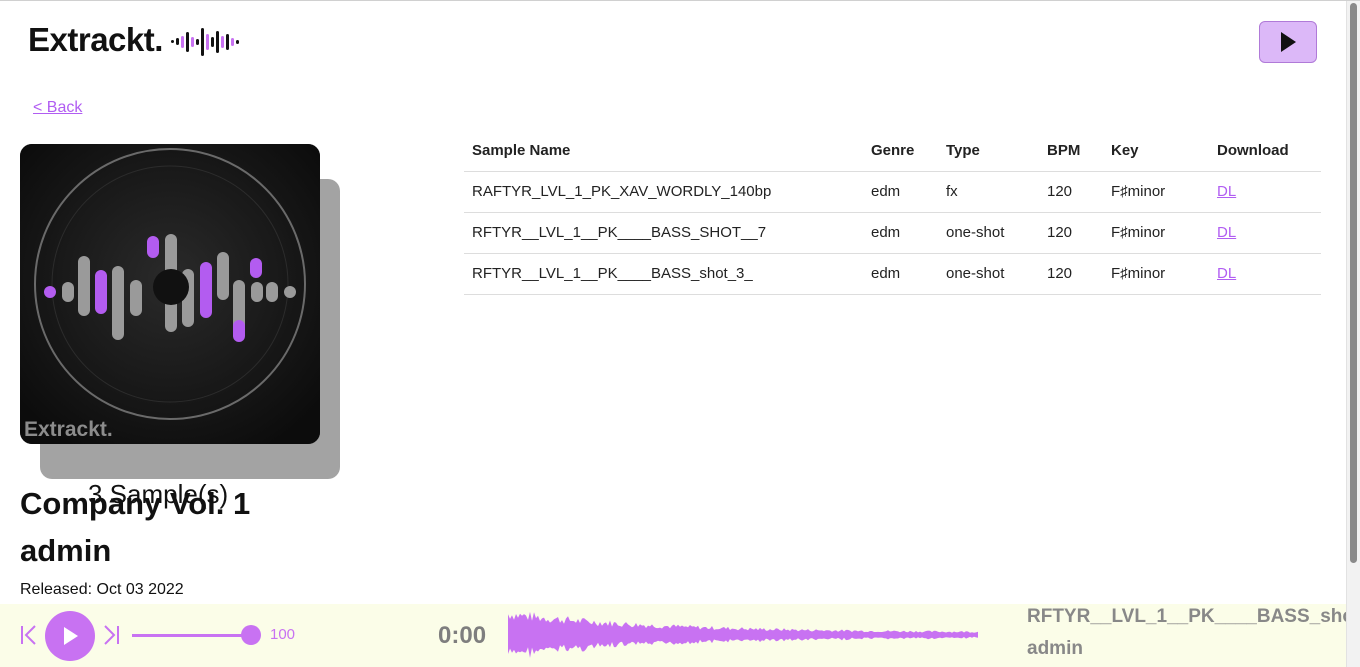  What do you see at coordinates (462, 635) in the screenshot?
I see `elapsed-time: 0:00` at bounding box center [462, 635].